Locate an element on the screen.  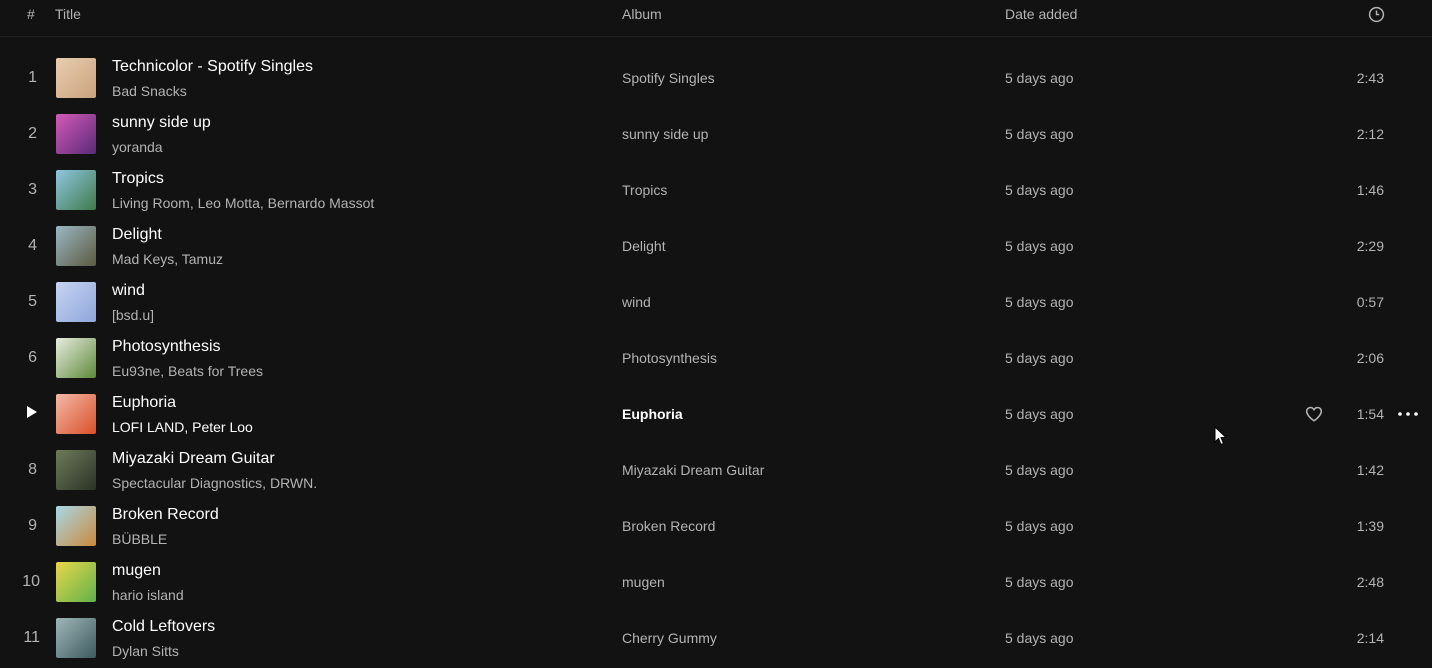
track-album: Broken Record is located at coordinates (668, 526).